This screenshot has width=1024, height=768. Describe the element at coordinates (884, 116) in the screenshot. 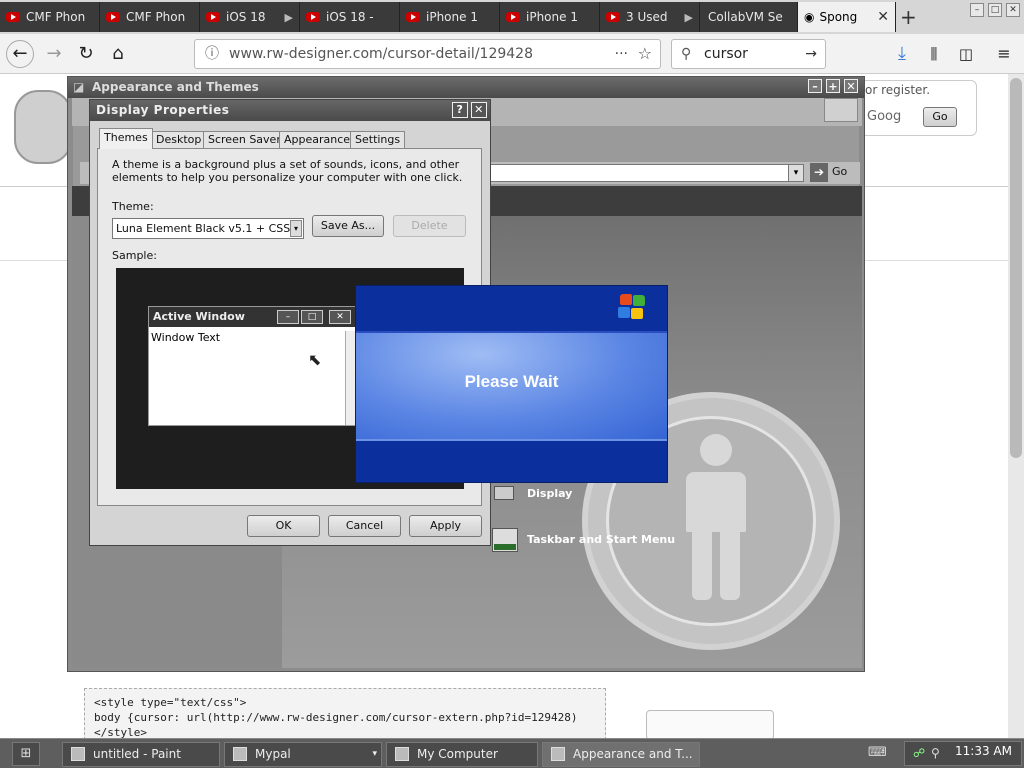

I see `google-label: Goog` at that location.